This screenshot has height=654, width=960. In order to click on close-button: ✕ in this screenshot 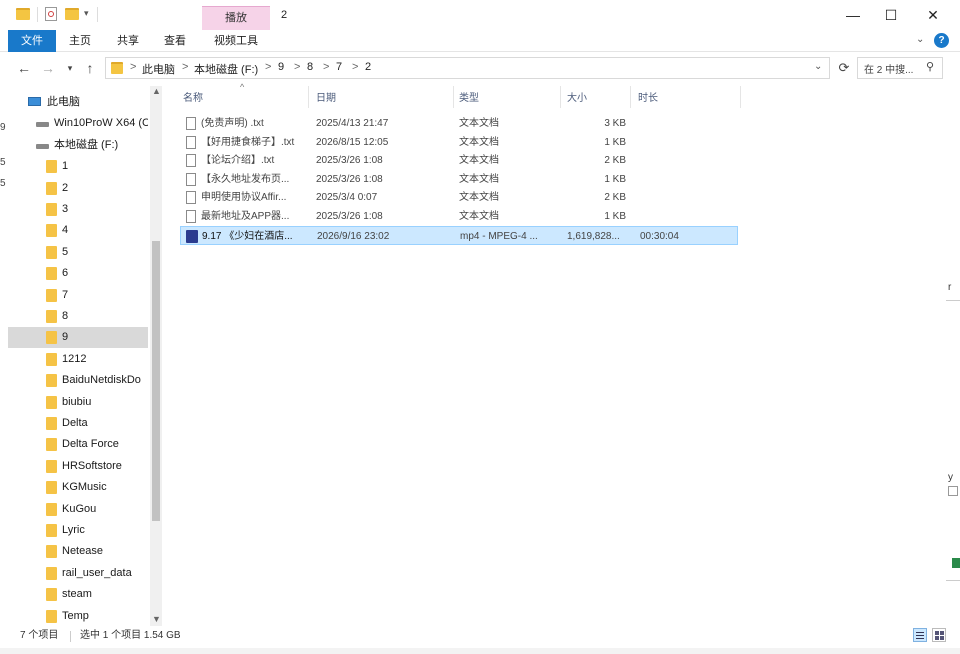, I will do `click(933, 15)`.